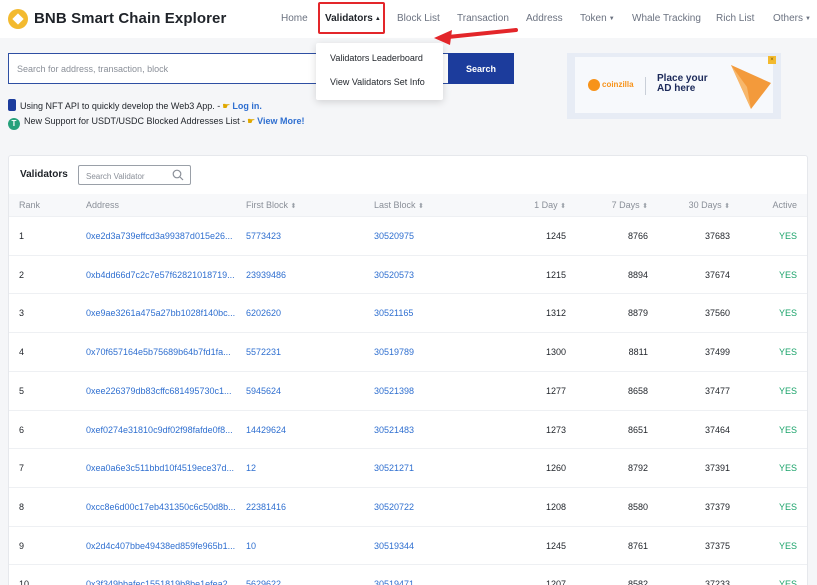 Image resolution: width=817 pixels, height=585 pixels. What do you see at coordinates (550, 205) in the screenshot?
I see `col-1-day: 1 Day ⬍` at bounding box center [550, 205].